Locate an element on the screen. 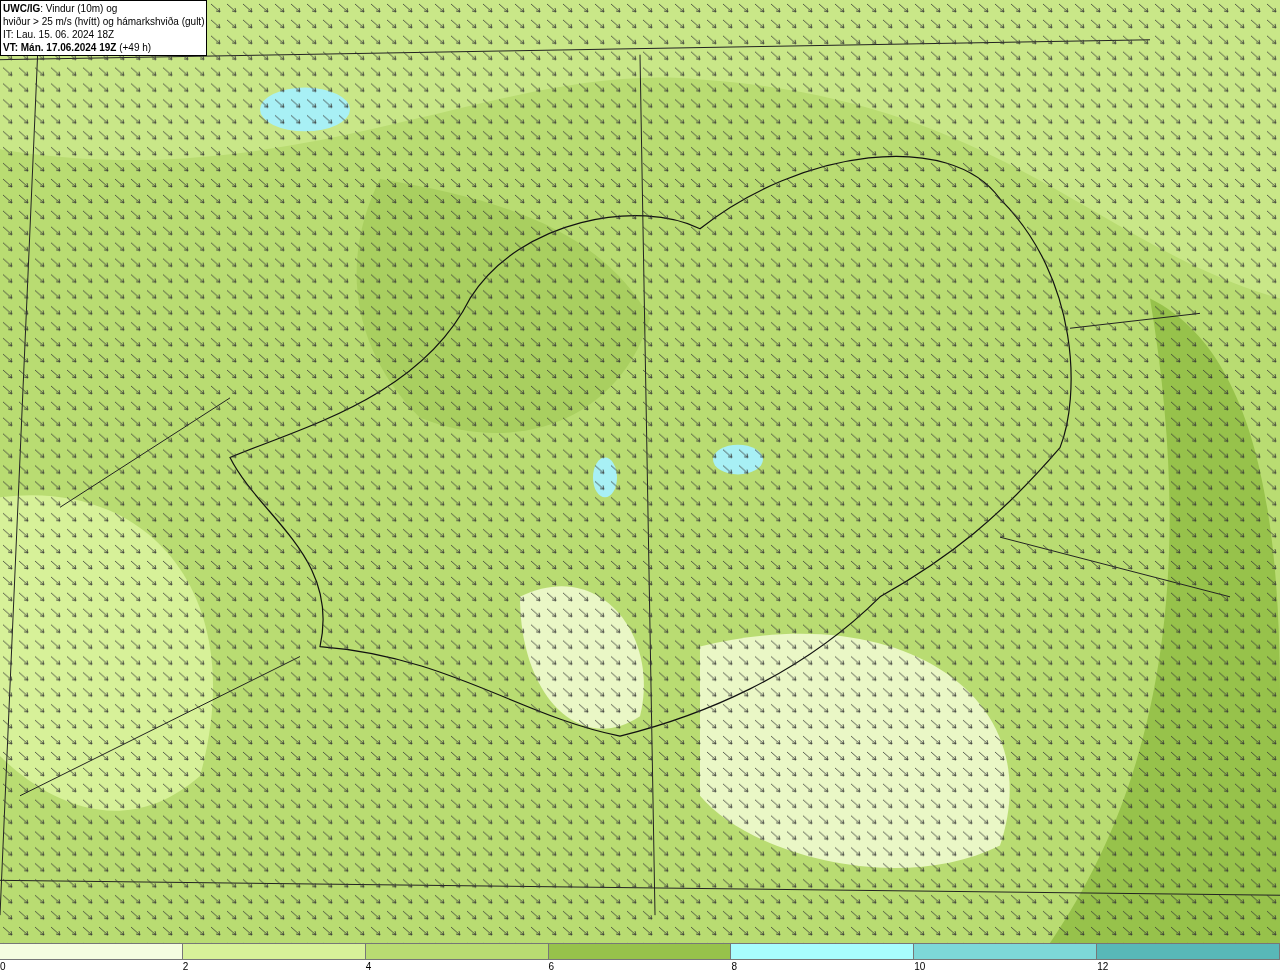 This screenshot has height=978, width=1280. legend-text: VT: Mán. 17.06.2024 19Z (+49 h) is located at coordinates (78, 47).